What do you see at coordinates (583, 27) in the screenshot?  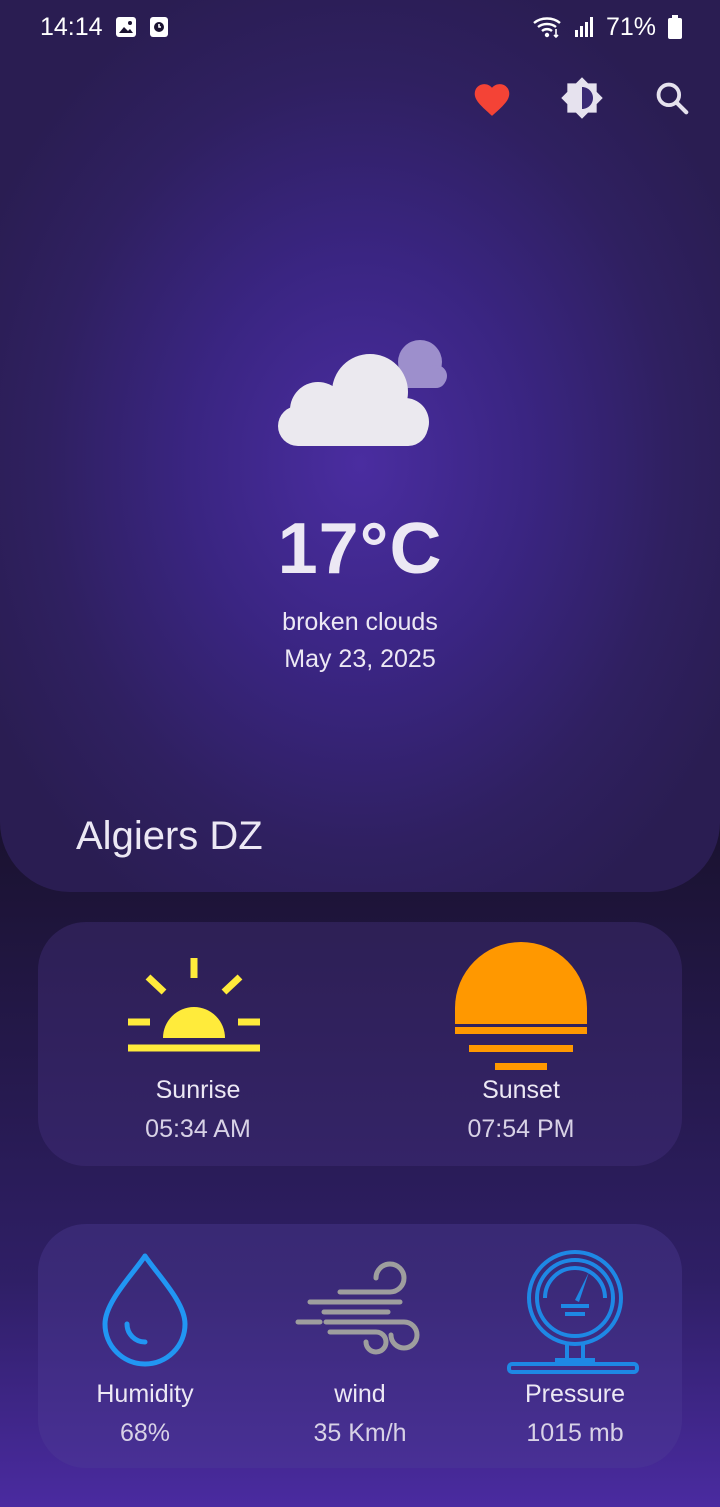 I see `signal-icon` at bounding box center [583, 27].